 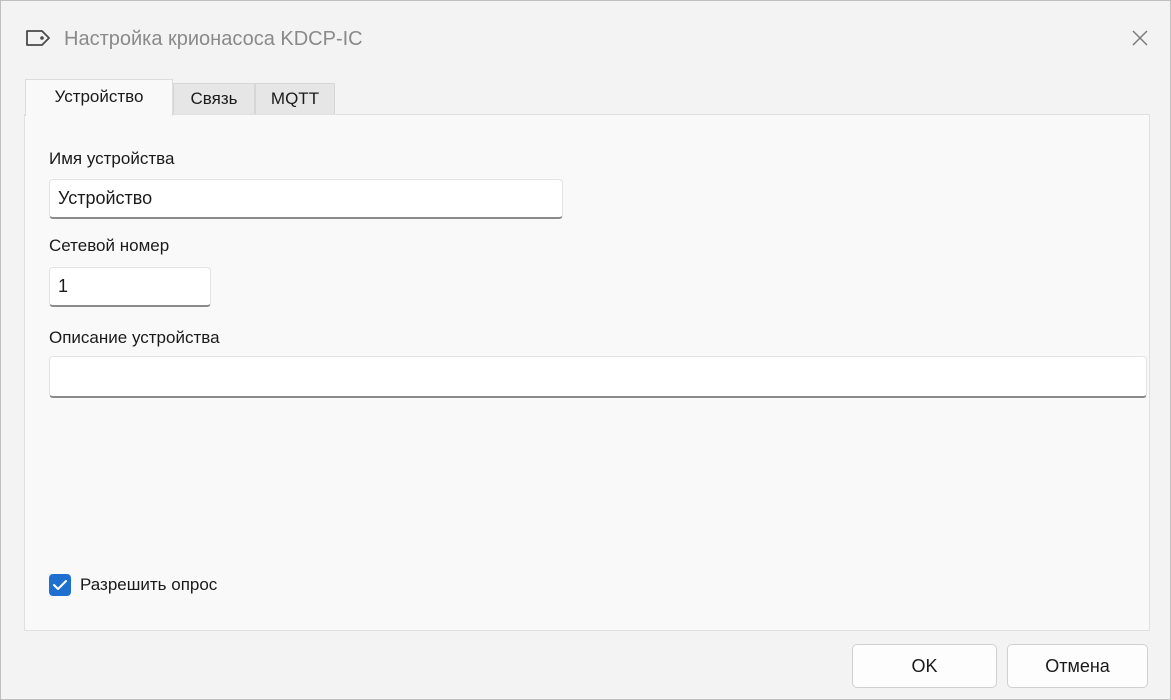 What do you see at coordinates (598, 377) in the screenshot?
I see `description-input` at bounding box center [598, 377].